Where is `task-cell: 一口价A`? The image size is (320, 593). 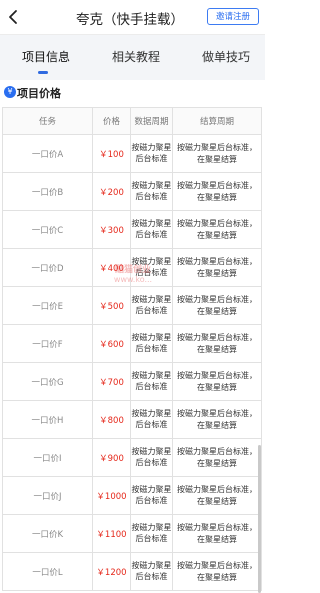 task-cell: 一口价A is located at coordinates (47, 153).